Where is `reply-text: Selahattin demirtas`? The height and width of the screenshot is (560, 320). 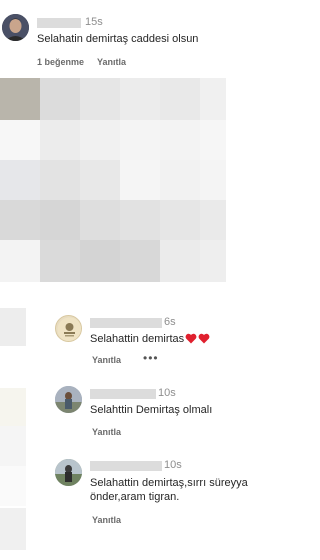 reply-text: Selahattin demirtas is located at coordinates (150, 339).